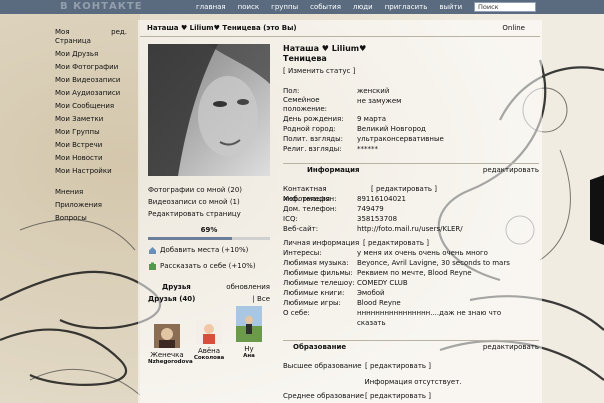  What do you see at coordinates (209, 351) in the screenshot?
I see `friend-name: Авёна` at bounding box center [209, 351].